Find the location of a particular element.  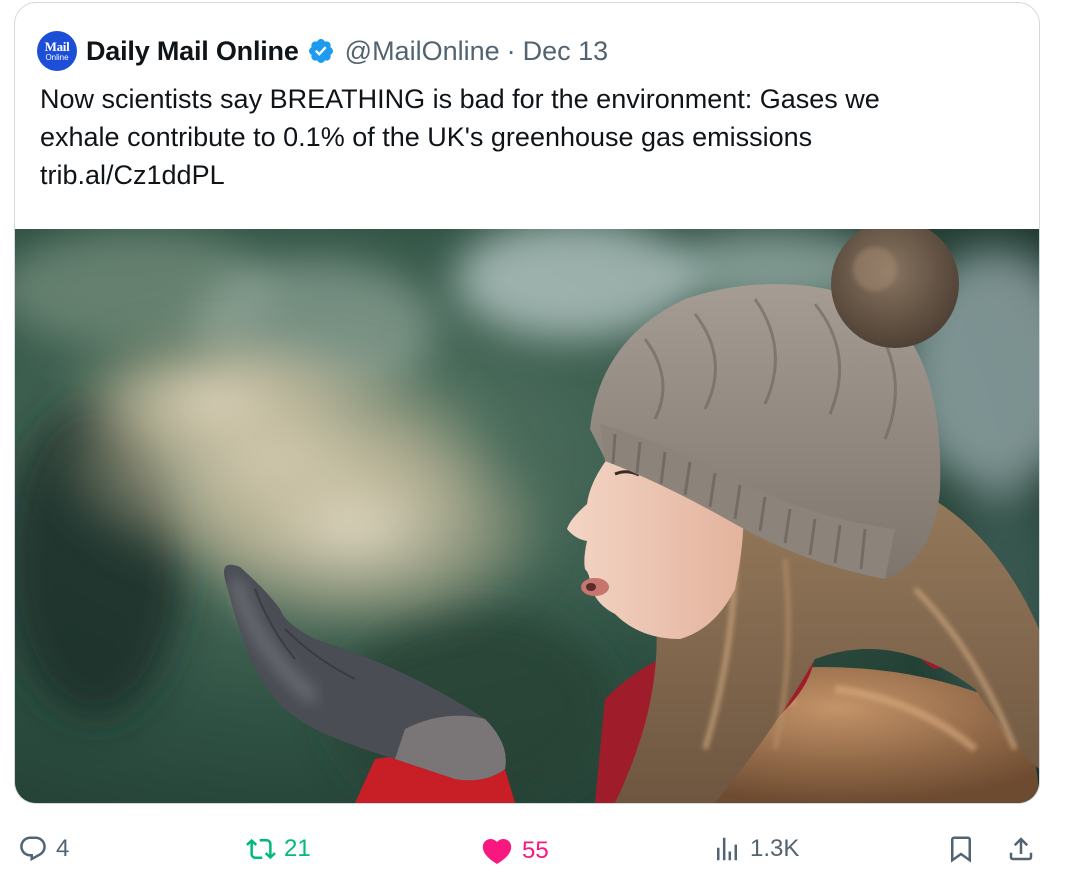

avatar: Mail Online is located at coordinates (57, 51).